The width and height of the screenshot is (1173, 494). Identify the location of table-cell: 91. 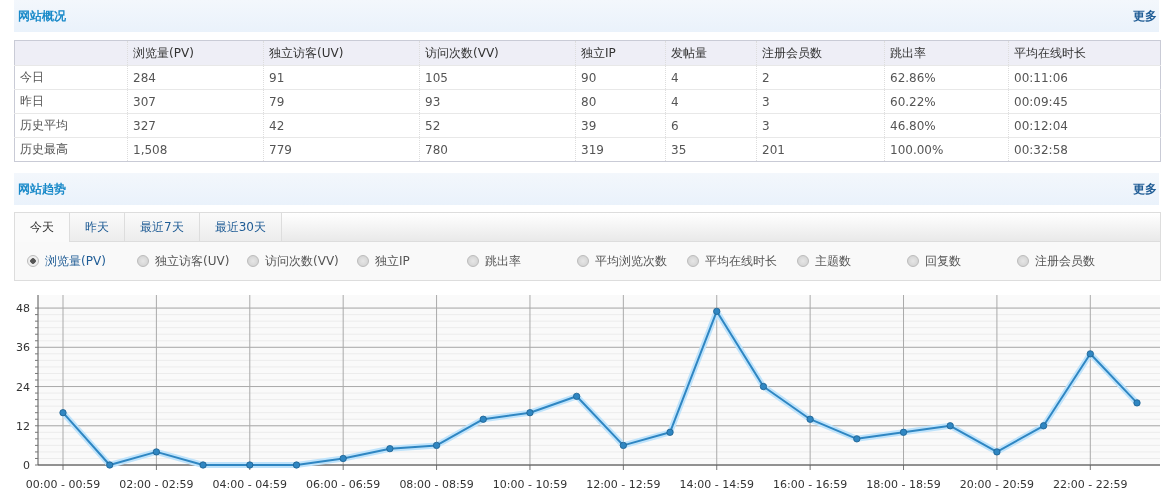
(277, 77).